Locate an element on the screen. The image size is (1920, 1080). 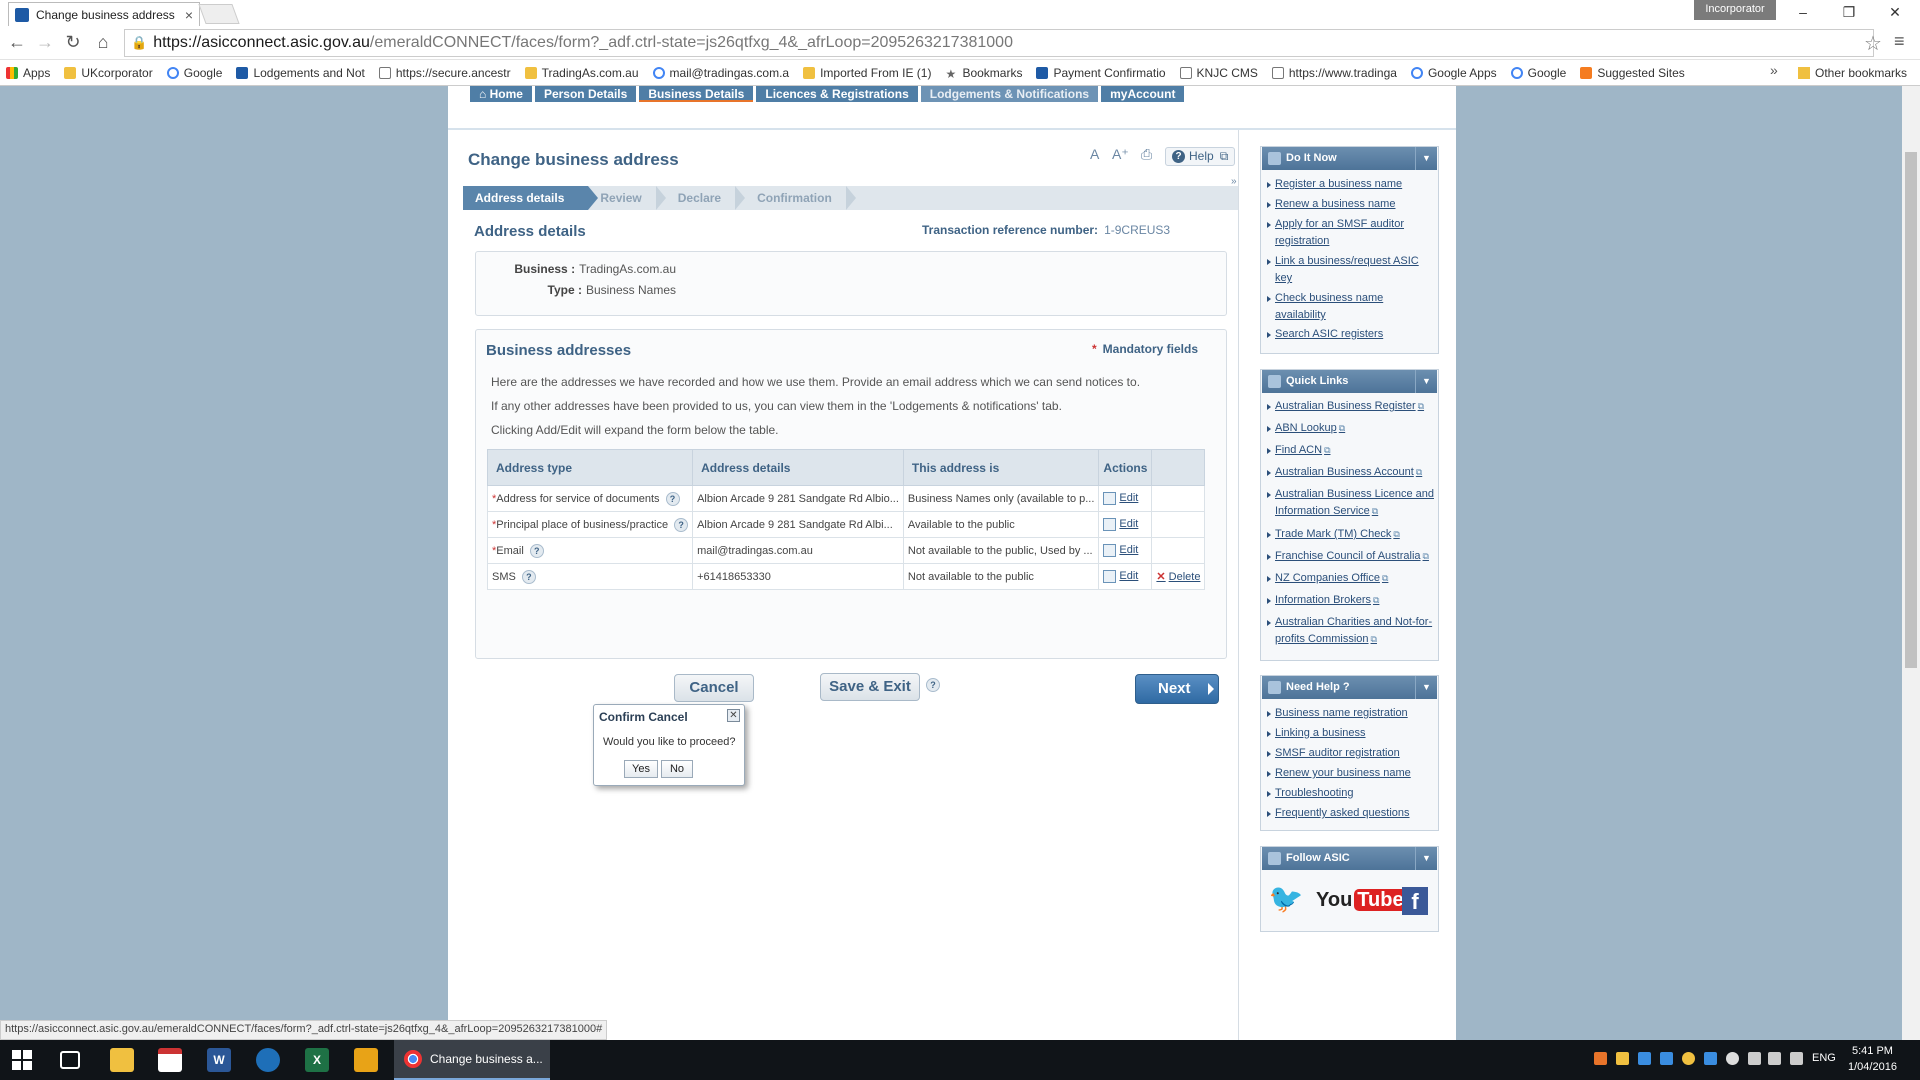
dialog-close-icon: ✕ is located at coordinates (733, 715).